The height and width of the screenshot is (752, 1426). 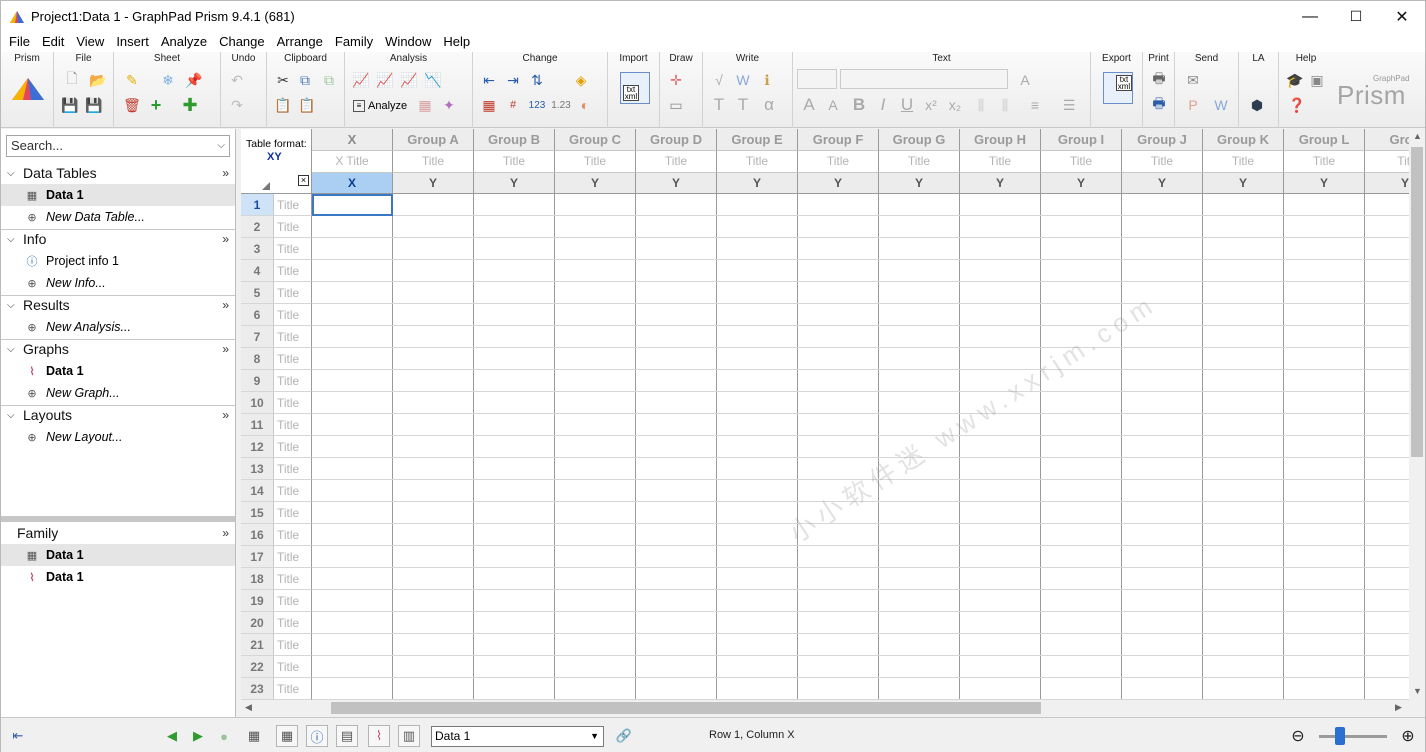 What do you see at coordinates (283, 80) in the screenshot?
I see `cut-icon: ✂` at bounding box center [283, 80].